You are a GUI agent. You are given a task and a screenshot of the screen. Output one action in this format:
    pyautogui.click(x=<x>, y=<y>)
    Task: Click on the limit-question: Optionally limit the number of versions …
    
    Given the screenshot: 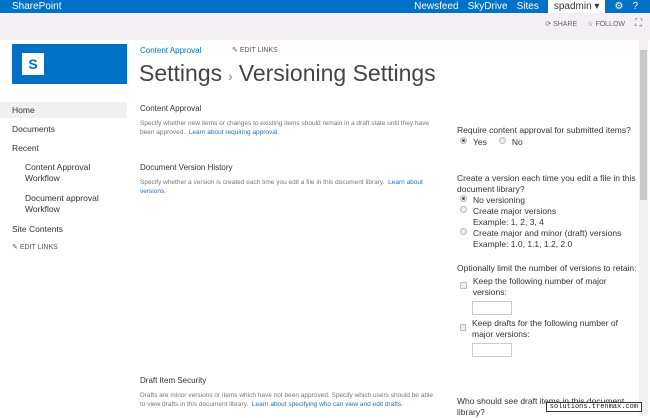 What is the action you would take?
    pyautogui.click(x=547, y=268)
    